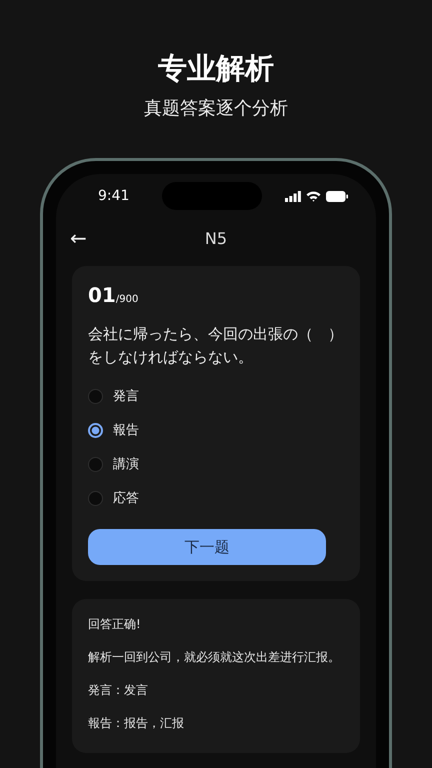  Describe the element at coordinates (118, 690) in the screenshot. I see `analysis-text: 発言：发言` at that location.